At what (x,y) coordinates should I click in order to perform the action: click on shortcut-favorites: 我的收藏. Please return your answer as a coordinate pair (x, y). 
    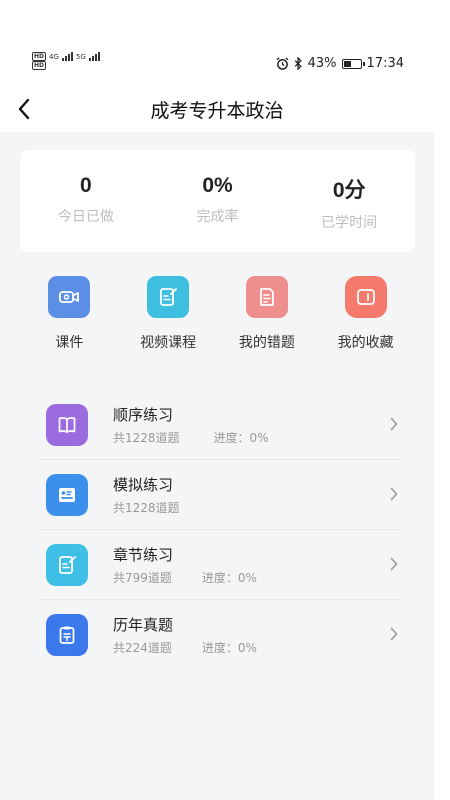
    Looking at the image, I should click on (365, 321).